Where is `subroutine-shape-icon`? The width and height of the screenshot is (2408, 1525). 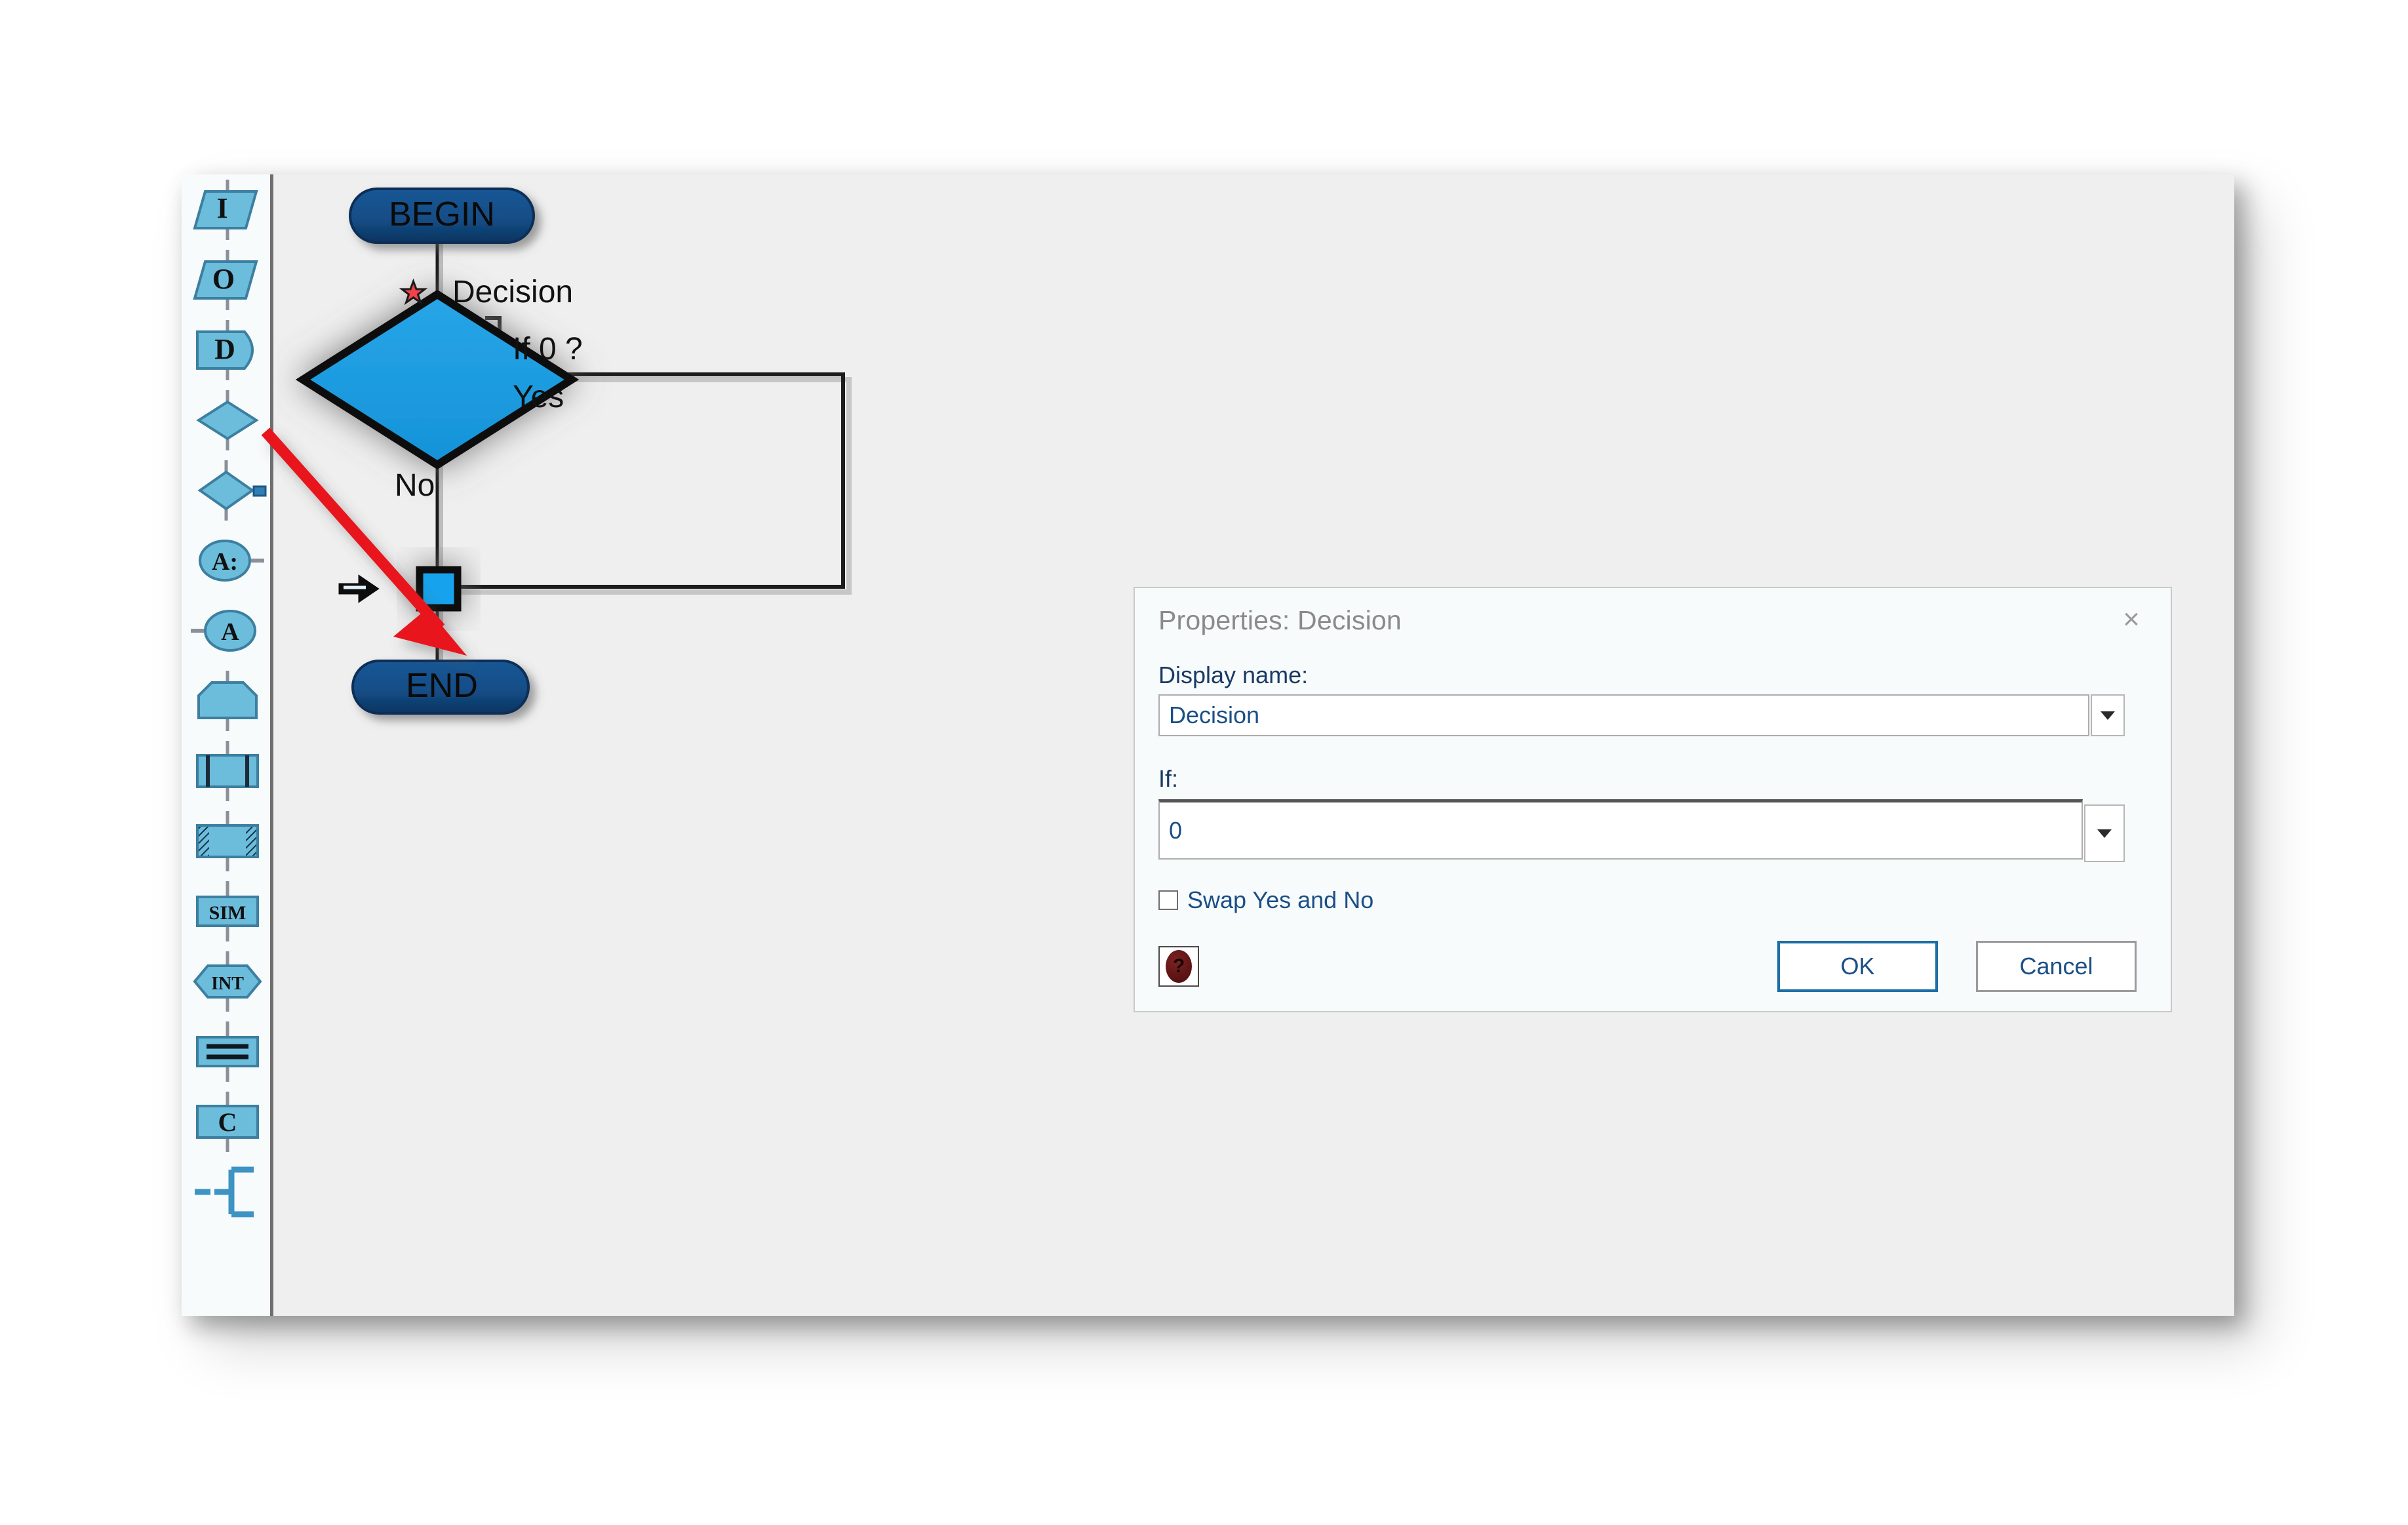 subroutine-shape-icon is located at coordinates (227, 770).